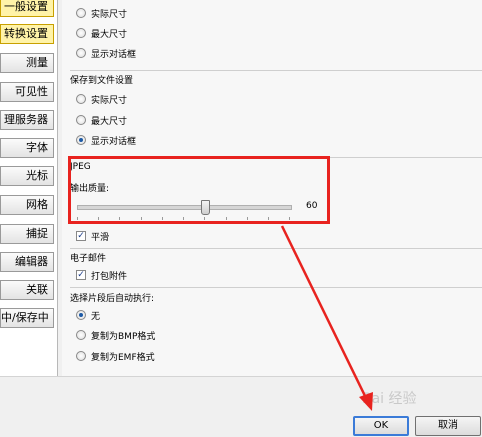  I want to click on jpeg-group-title: JPEG, so click(80, 167).